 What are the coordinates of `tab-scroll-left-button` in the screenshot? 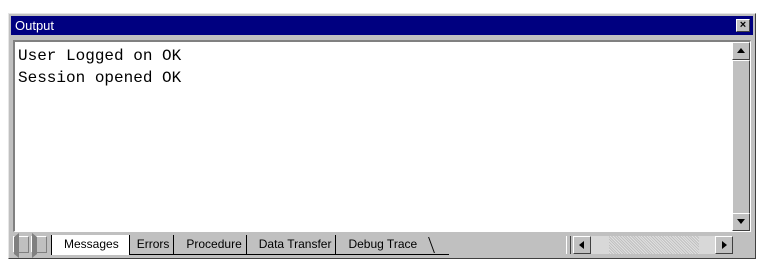 It's located at (21, 245).